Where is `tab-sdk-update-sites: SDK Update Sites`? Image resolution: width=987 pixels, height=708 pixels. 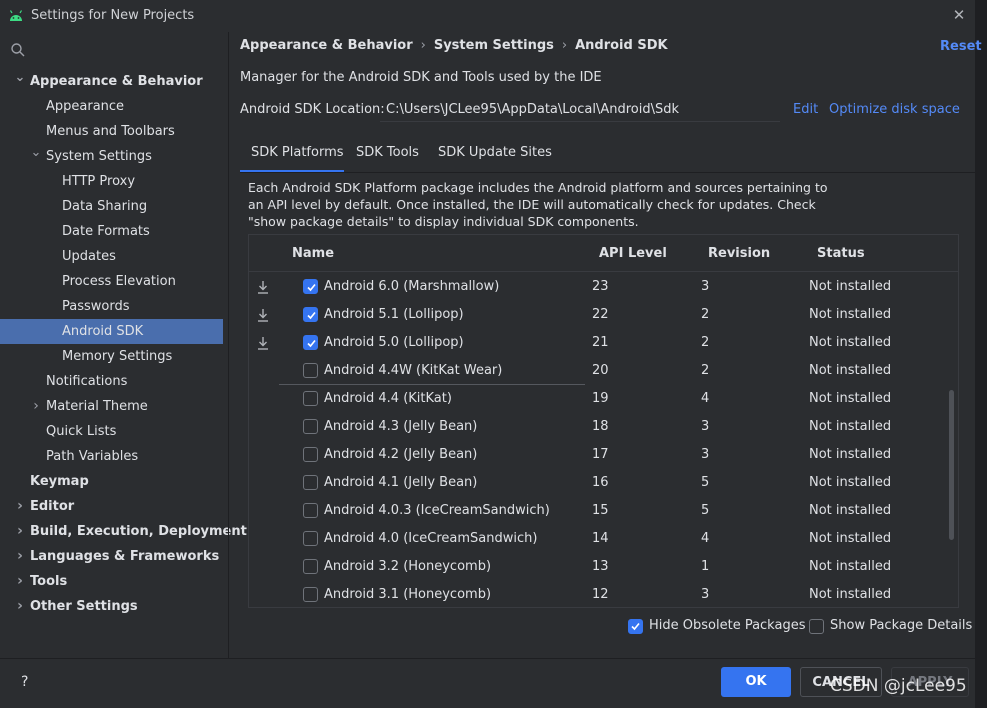
tab-sdk-update-sites: SDK Update Sites is located at coordinates (495, 155).